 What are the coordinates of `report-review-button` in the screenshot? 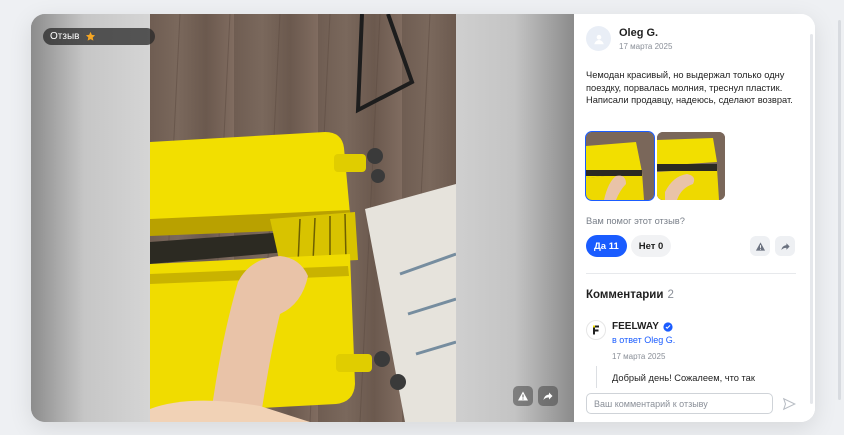 It's located at (760, 246).